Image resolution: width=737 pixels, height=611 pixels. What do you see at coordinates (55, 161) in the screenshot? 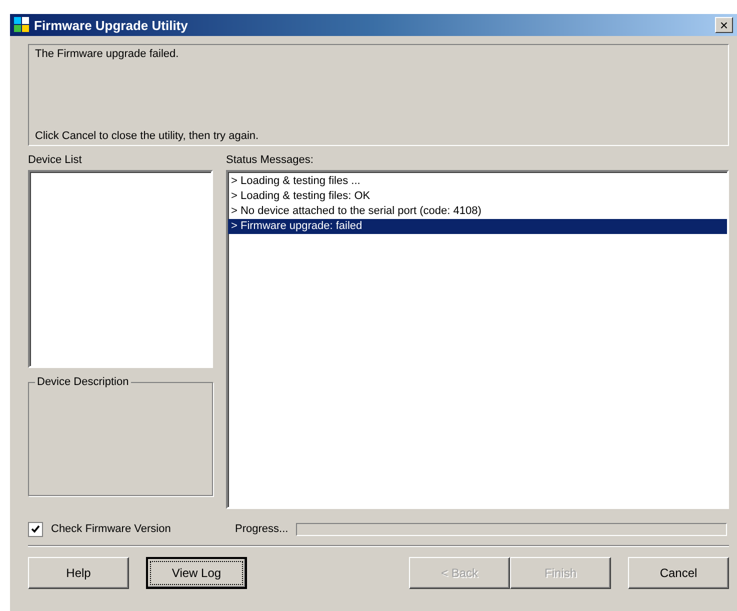
I see `device-list-label: Device List` at bounding box center [55, 161].